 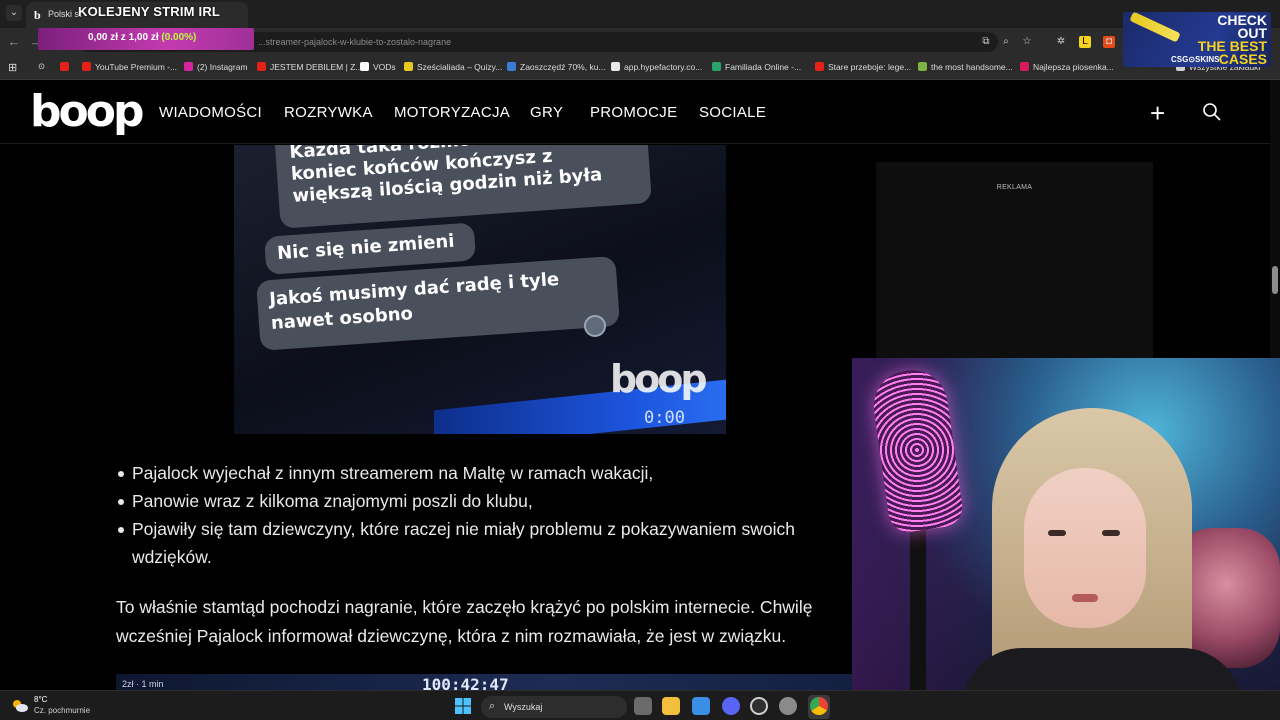 I want to click on bookmark-item: VODs, so click(x=378, y=67).